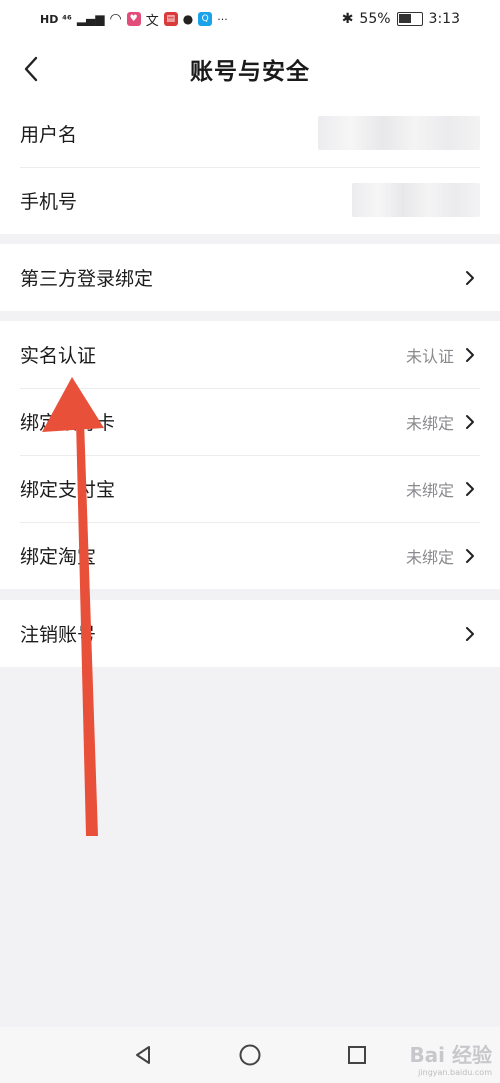 This screenshot has height=1083, width=500. What do you see at coordinates (68, 490) in the screenshot?
I see `alipay-label: 绑定支付宝` at bounding box center [68, 490].